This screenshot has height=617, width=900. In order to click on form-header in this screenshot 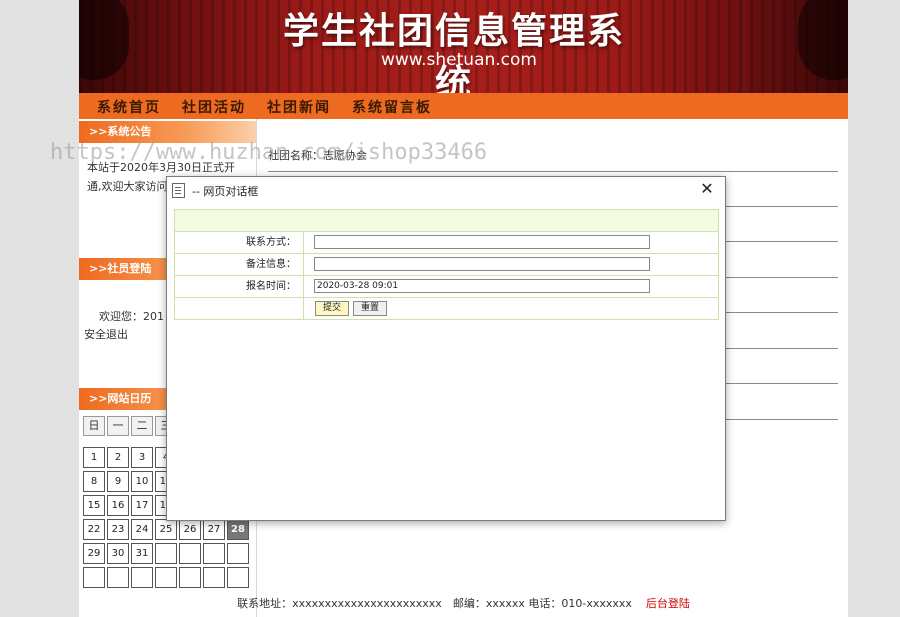, I will do `click(446, 221)`.